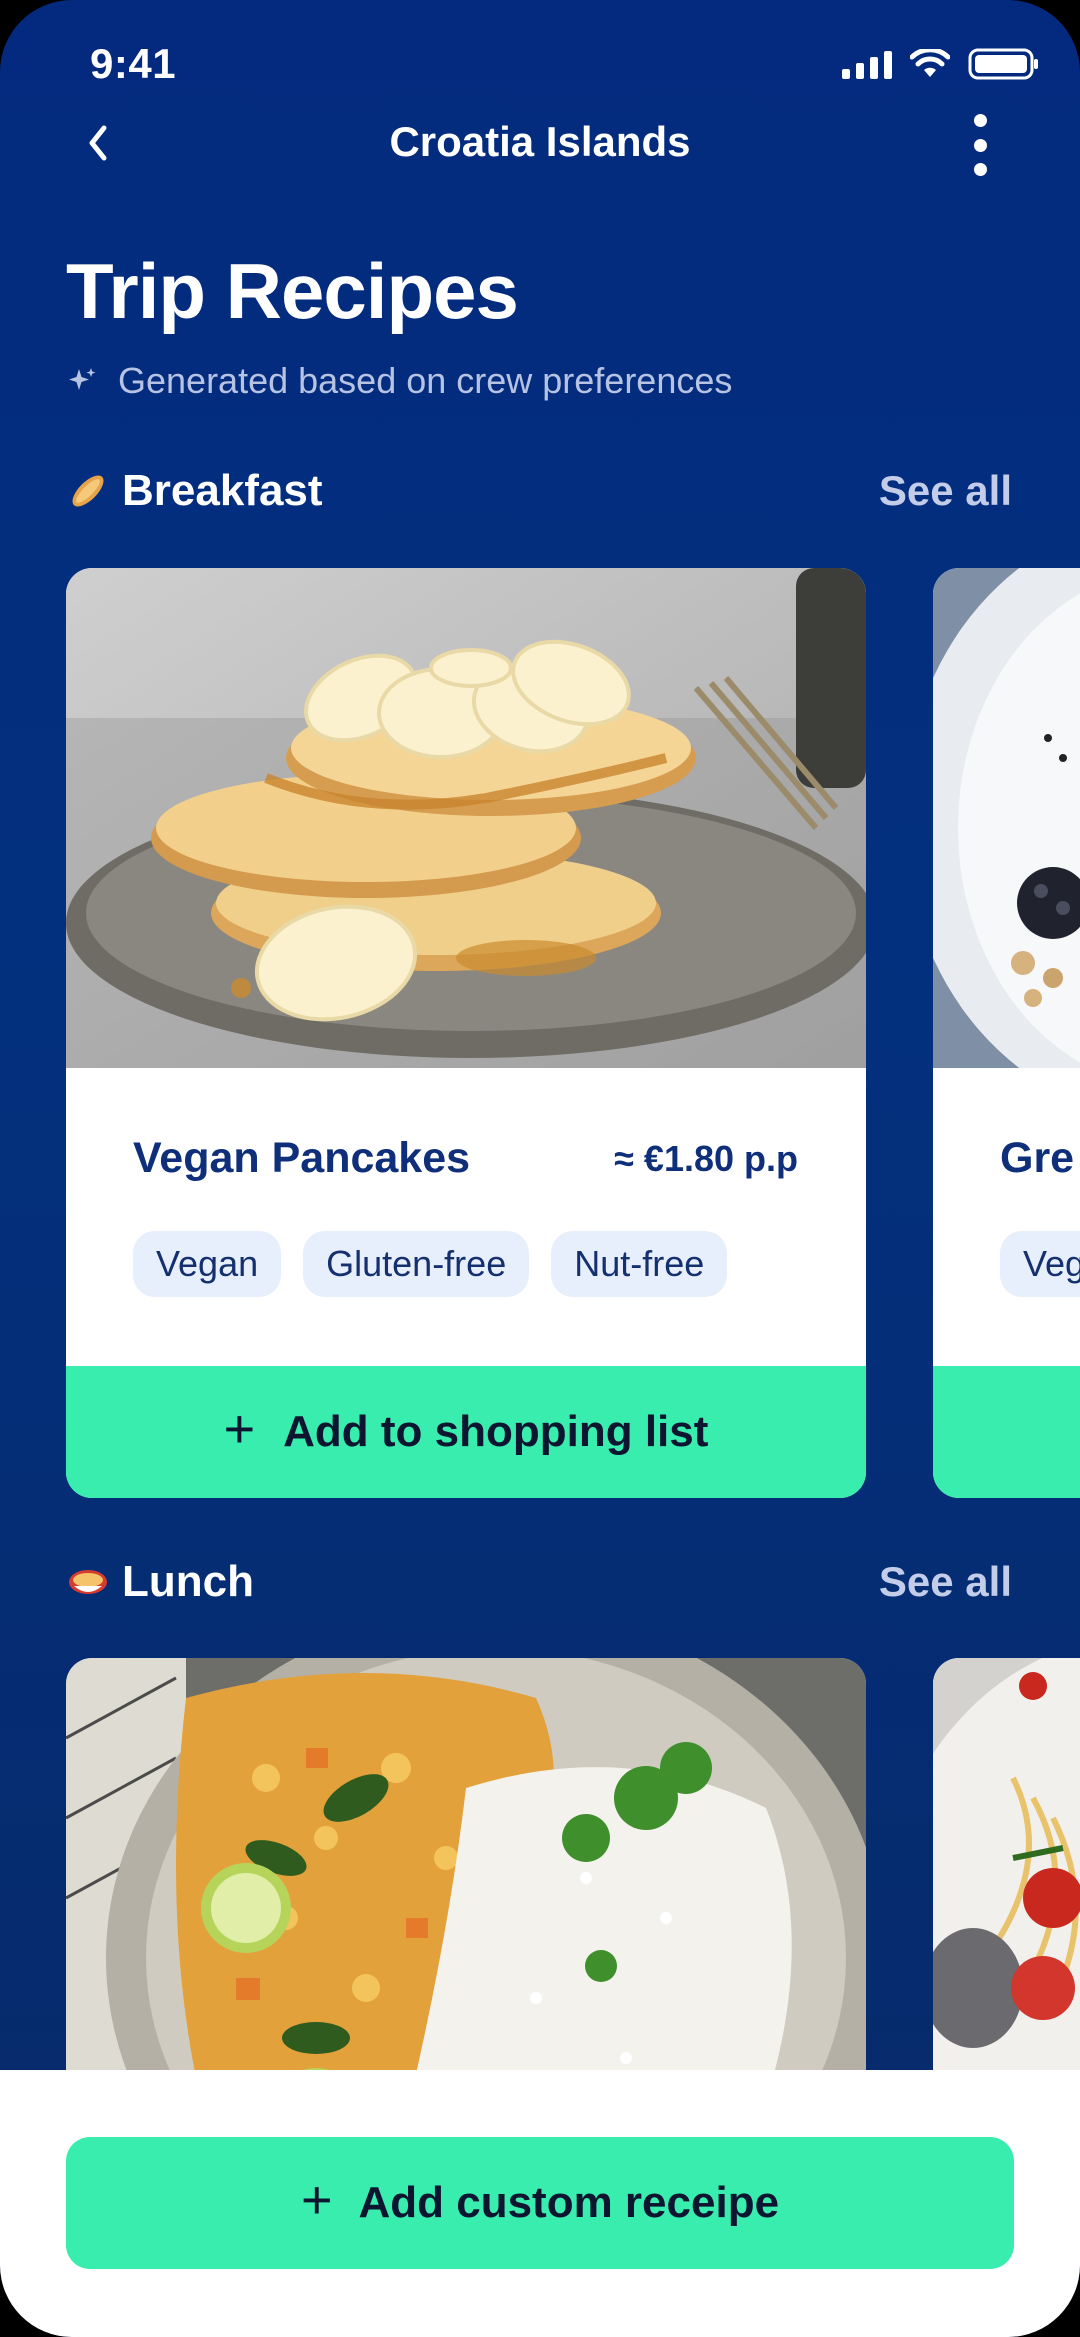 This screenshot has height=2337, width=1080. I want to click on section-title-lunch: Lunch, so click(160, 1582).